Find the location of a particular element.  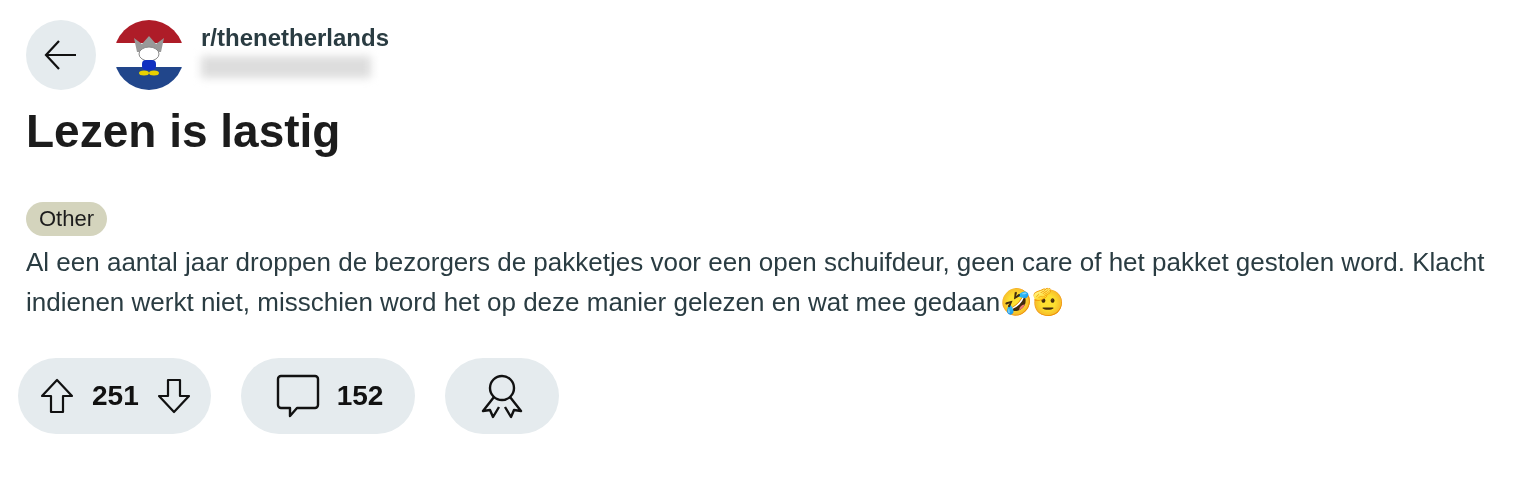

subreddit-name: r/thenetherlands is located at coordinates (295, 38).